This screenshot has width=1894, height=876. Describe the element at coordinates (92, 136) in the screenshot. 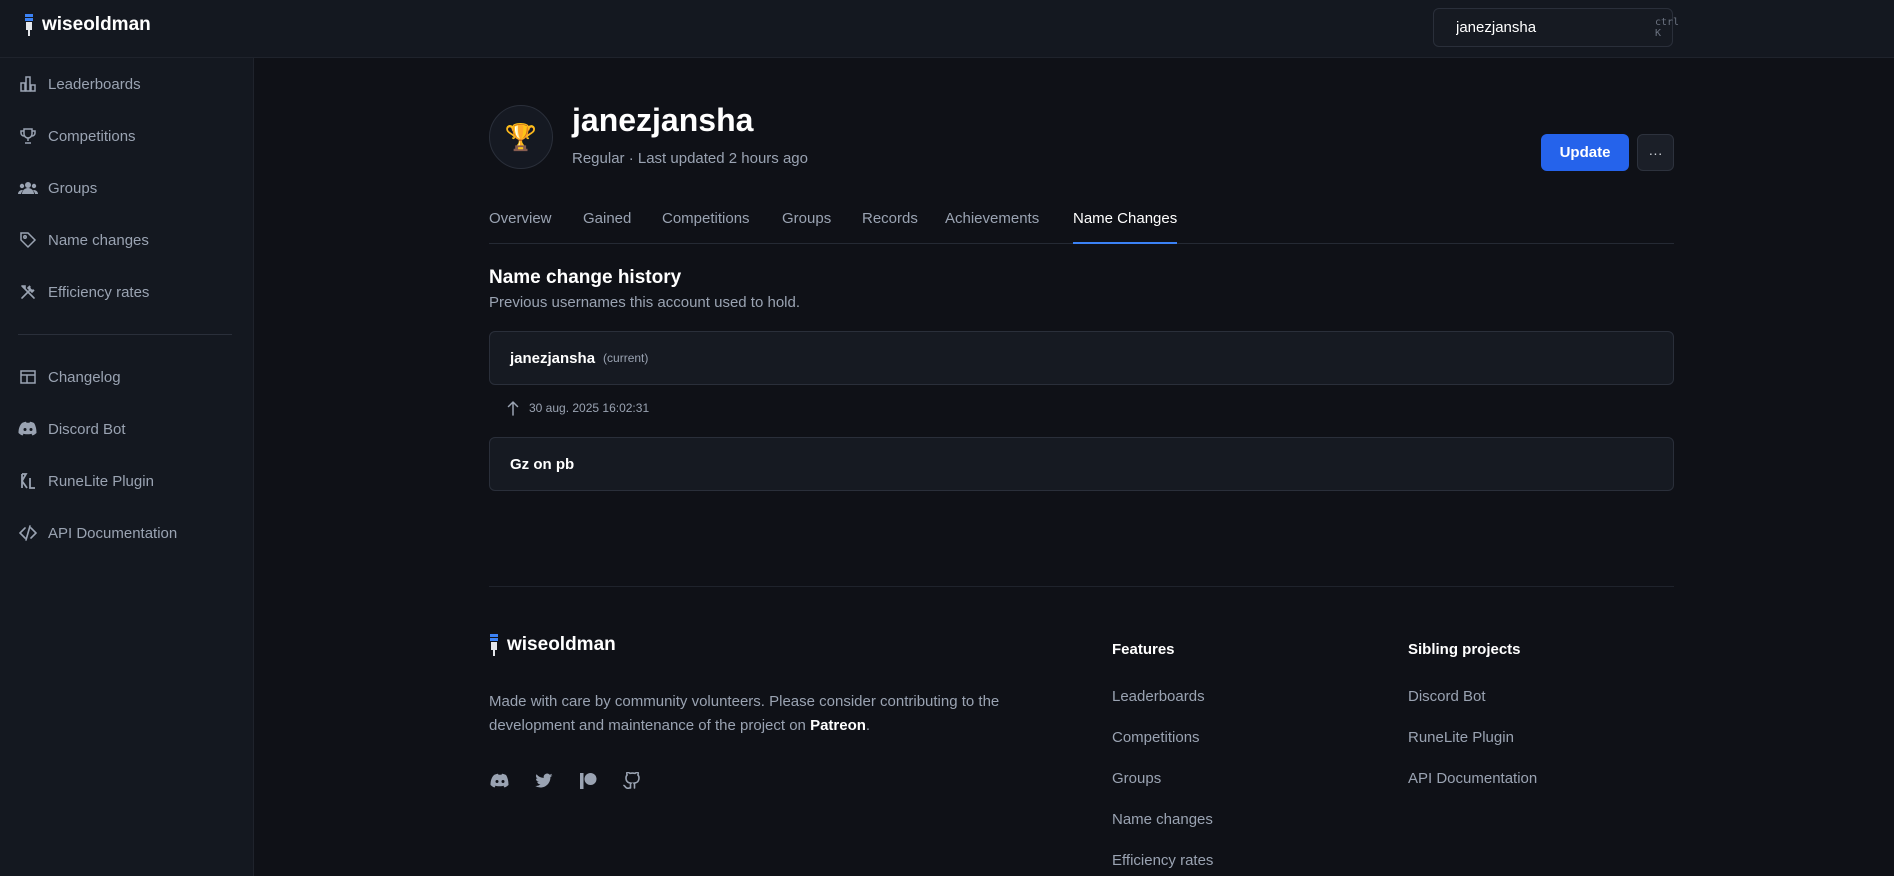

I see `sidebar-item-label: Competitions` at that location.